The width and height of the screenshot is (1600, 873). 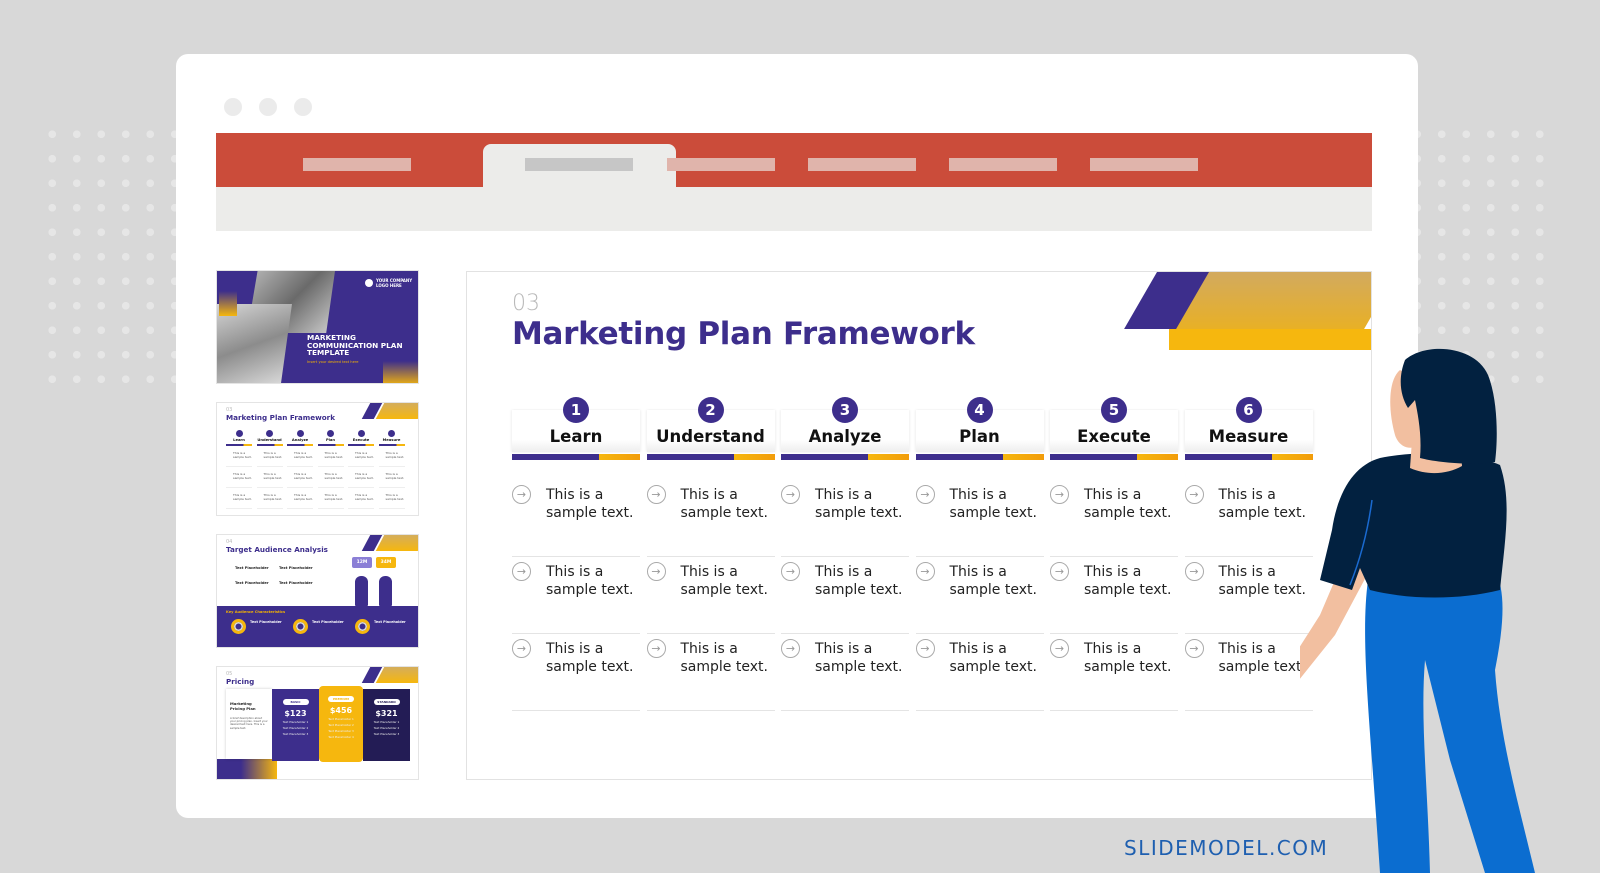 I want to click on column-title: Measure, so click(x=1248, y=436).